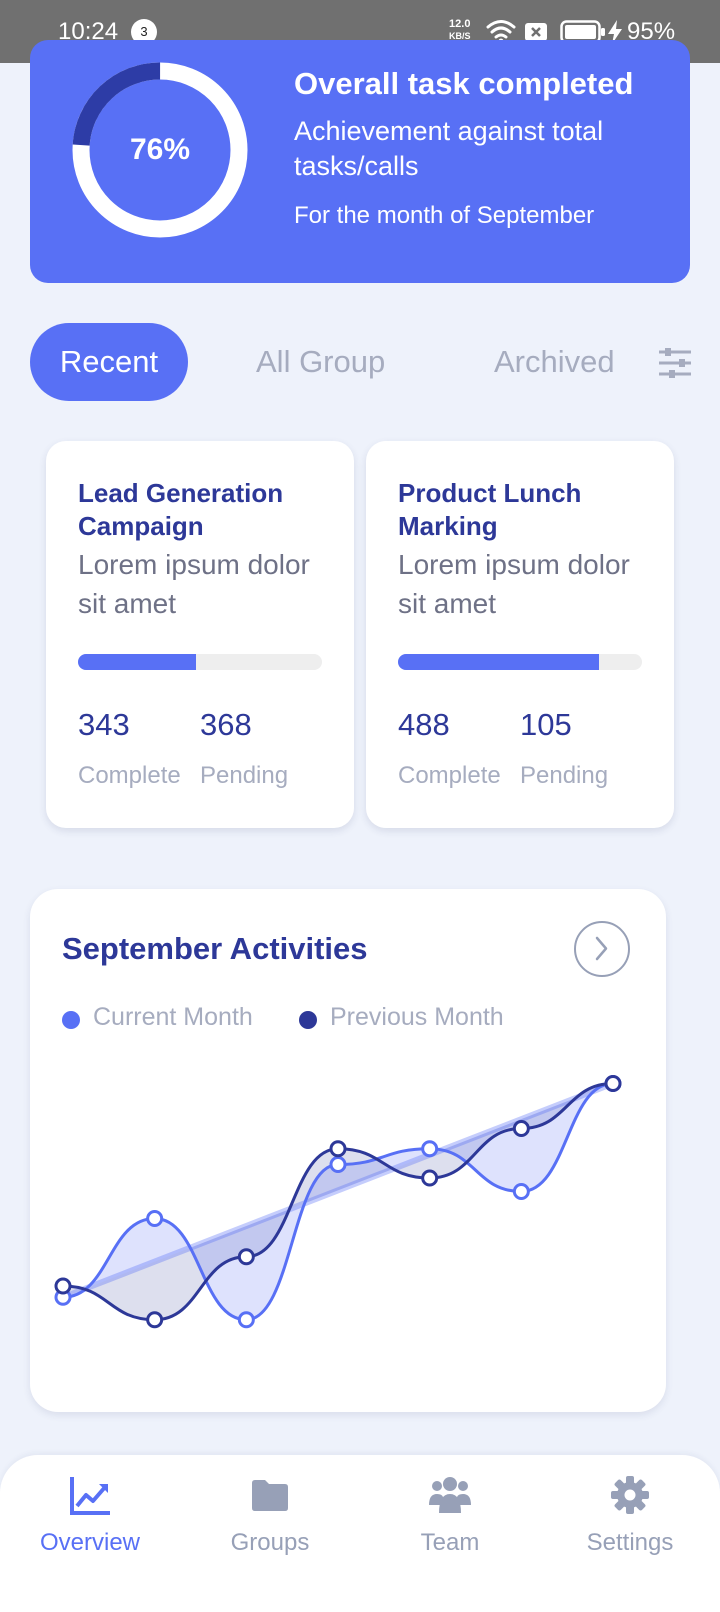 This screenshot has width=720, height=1612. What do you see at coordinates (675, 363) in the screenshot?
I see `filter-icon` at bounding box center [675, 363].